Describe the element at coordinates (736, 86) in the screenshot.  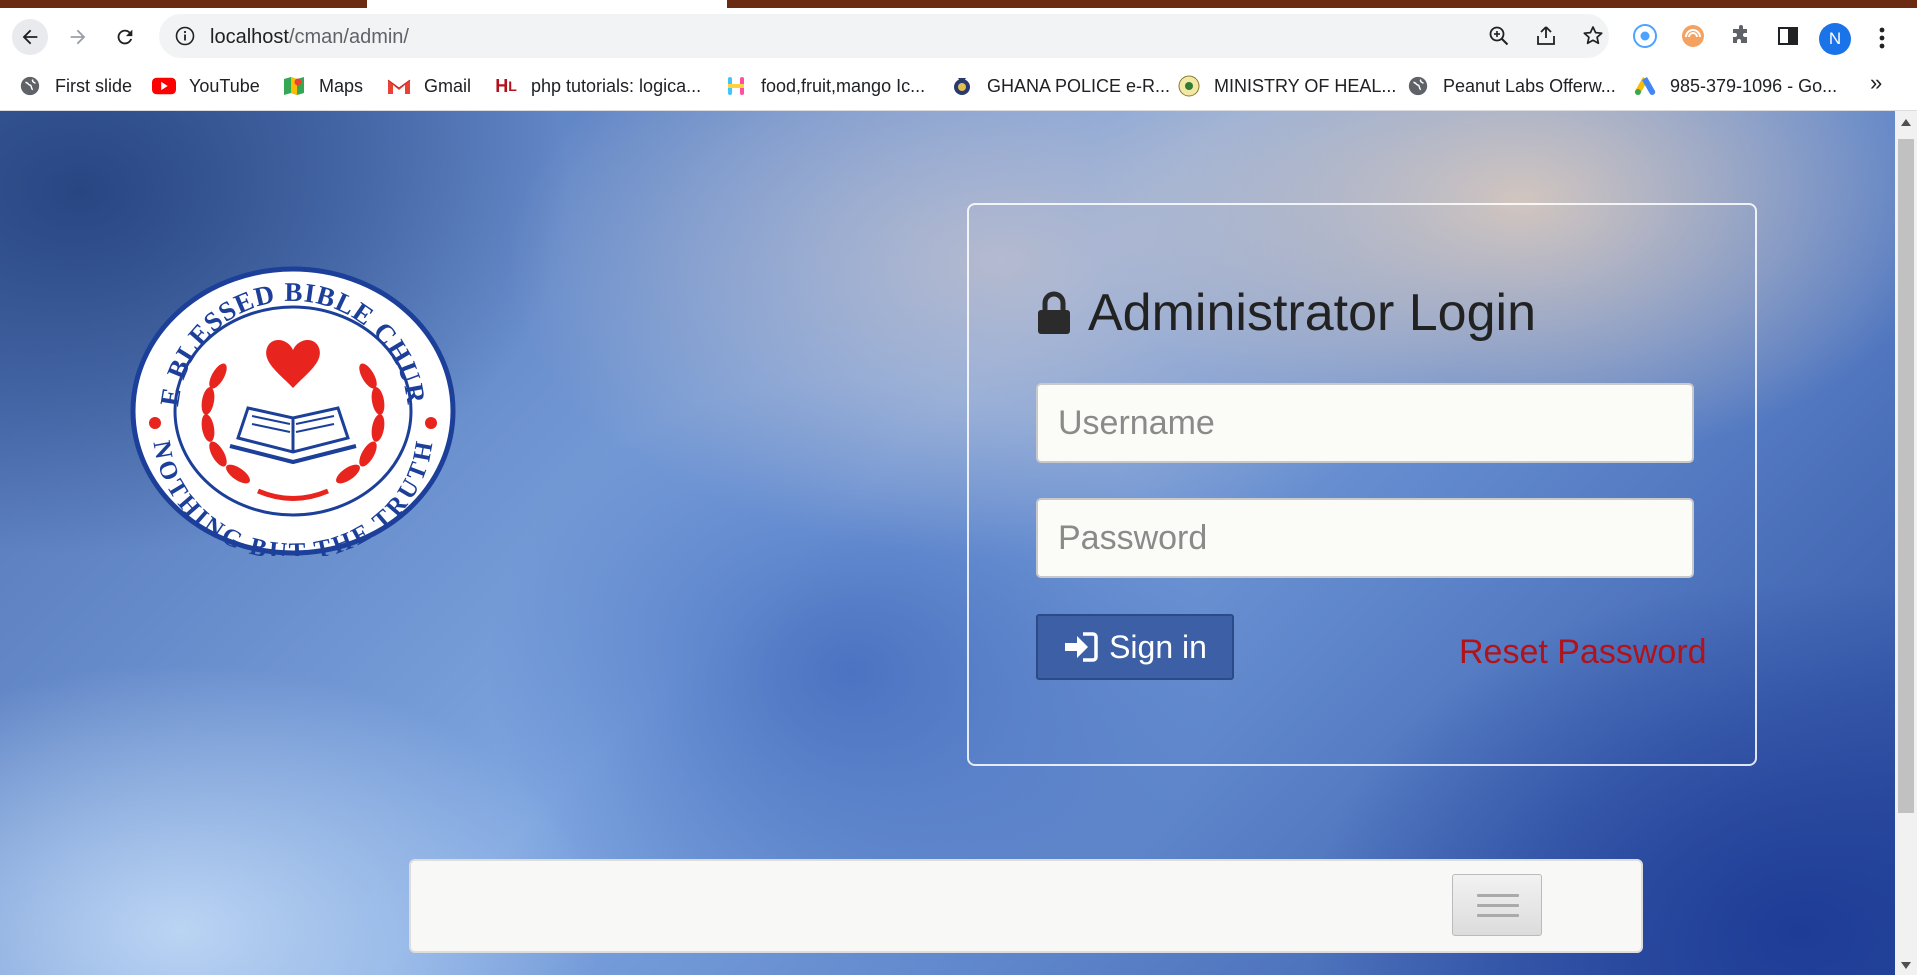
I see `h-logo-icon` at that location.